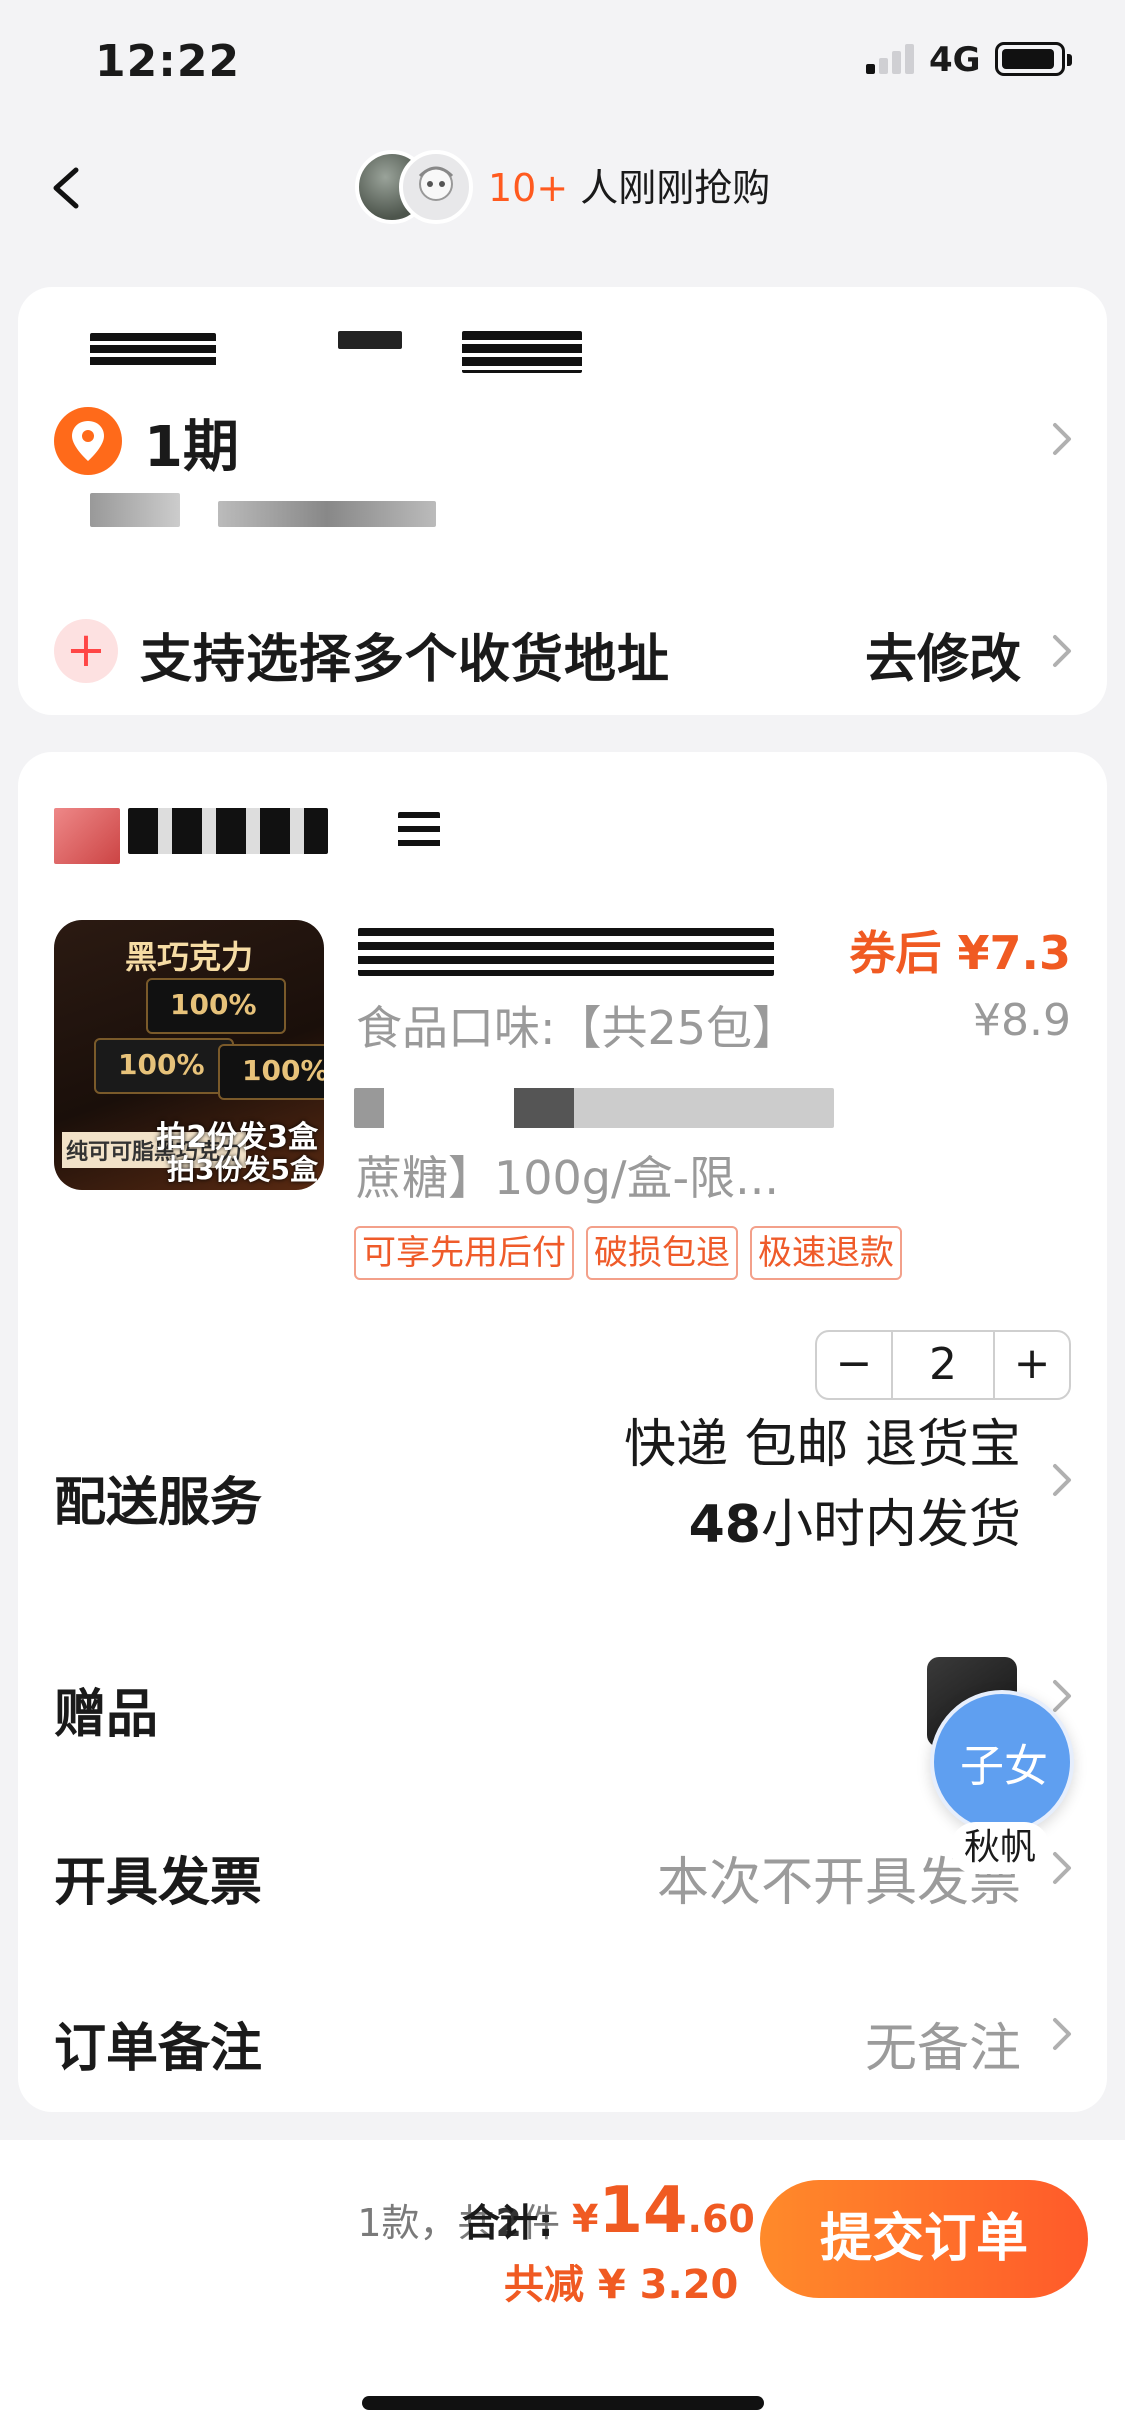  I want to click on delivery-time: 48小时内发货, so click(855, 1519).